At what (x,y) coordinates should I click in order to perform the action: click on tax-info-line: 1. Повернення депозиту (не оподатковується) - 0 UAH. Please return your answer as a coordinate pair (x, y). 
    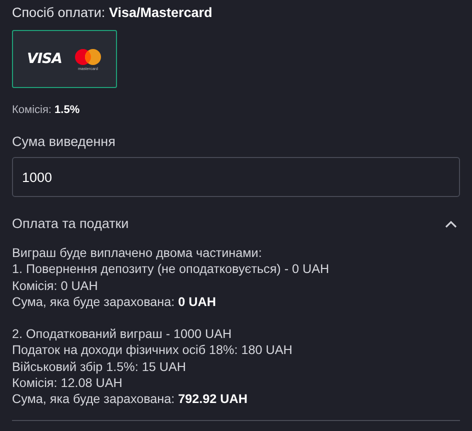
    Looking at the image, I should click on (171, 269).